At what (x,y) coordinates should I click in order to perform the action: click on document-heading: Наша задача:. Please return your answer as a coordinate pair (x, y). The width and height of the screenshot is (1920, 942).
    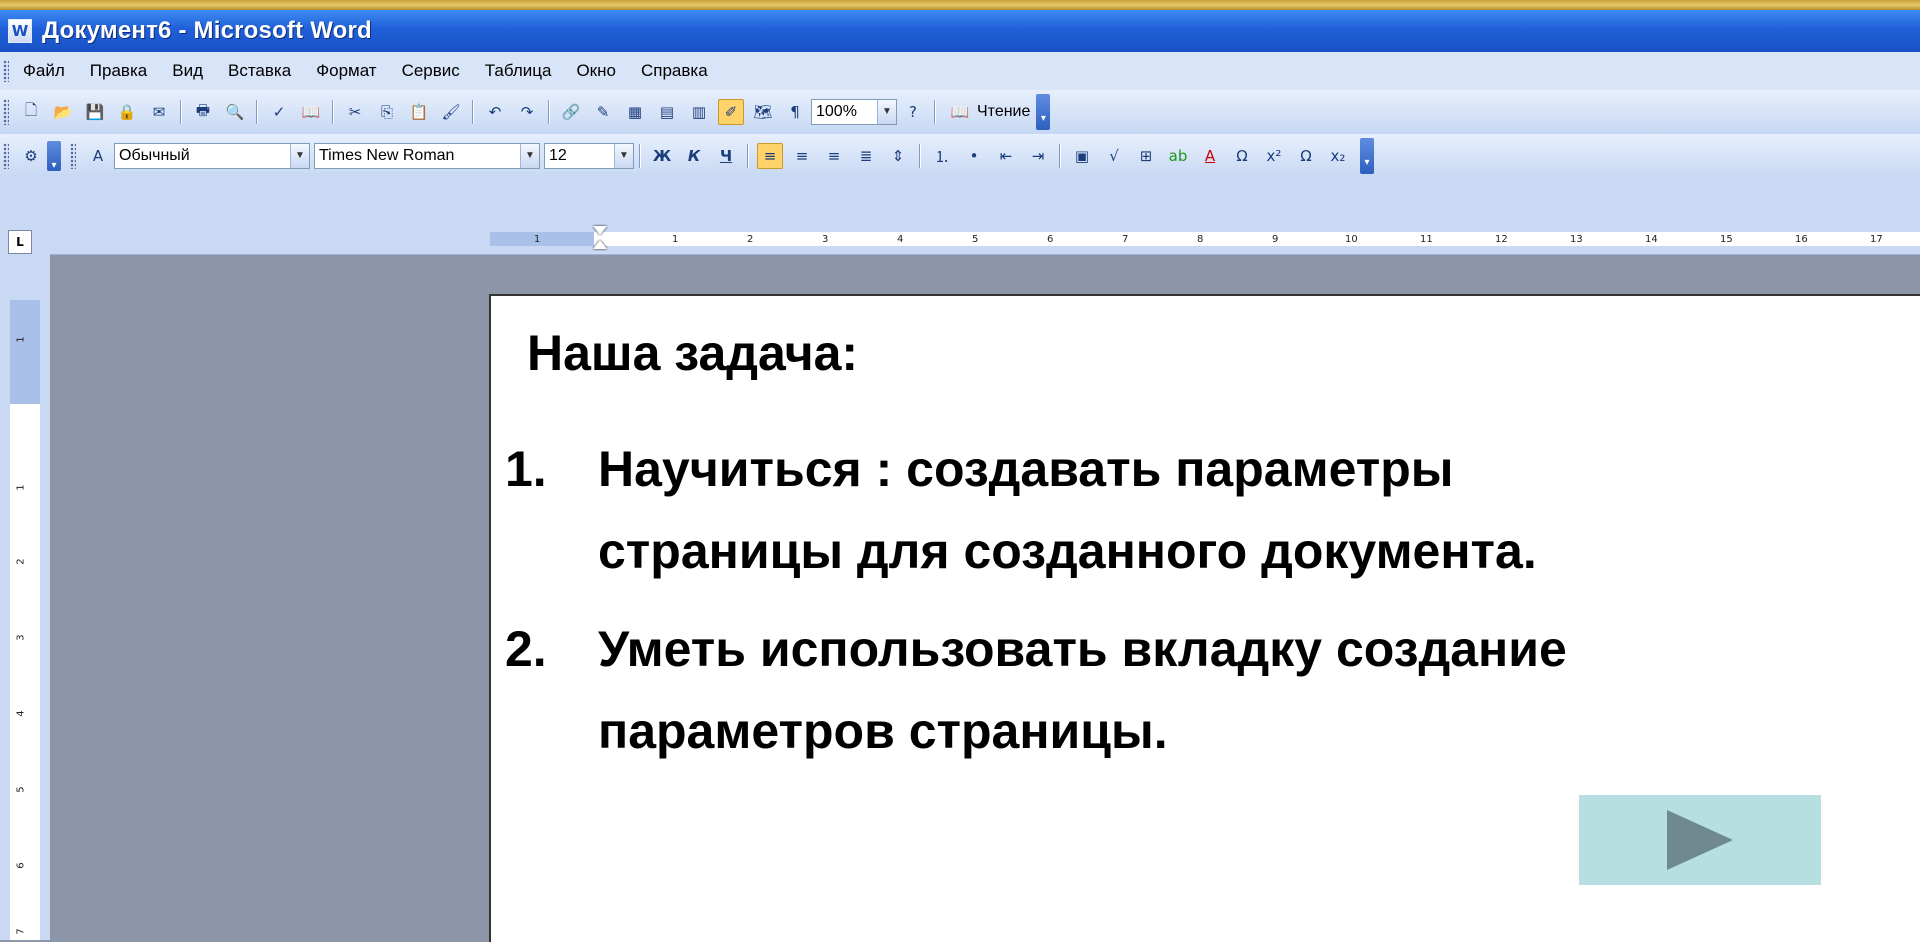
    Looking at the image, I should click on (693, 353).